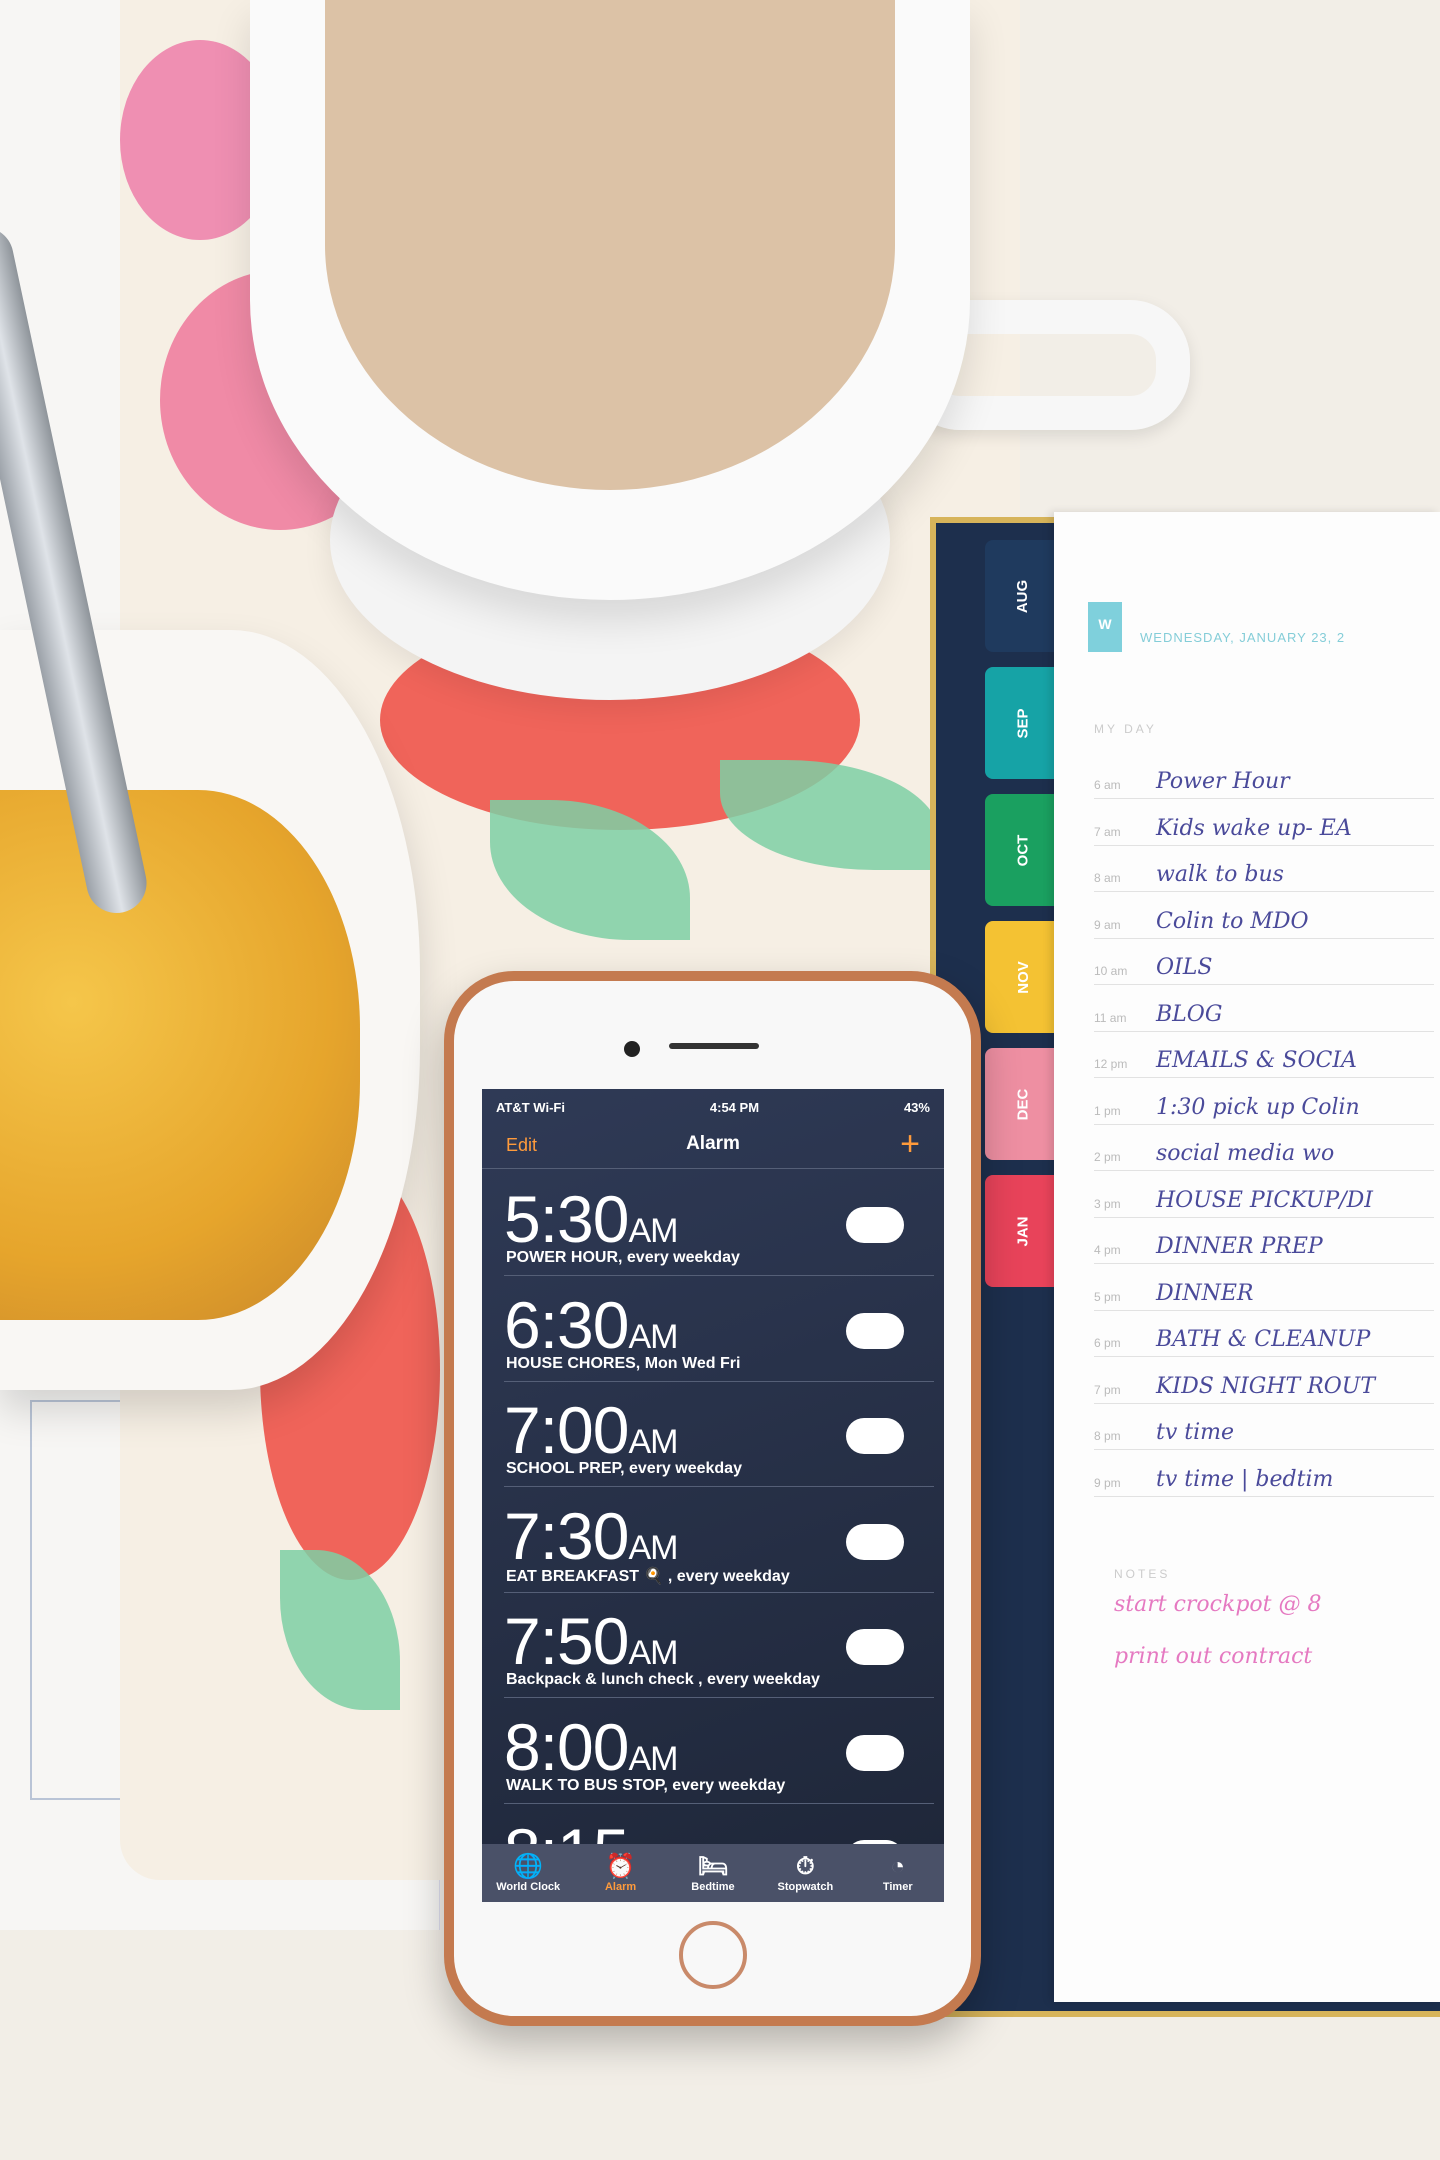  Describe the element at coordinates (719, 1434) in the screenshot. I see `alarm-row: 7:00AM SCHOOL PREP, every weekday` at that location.